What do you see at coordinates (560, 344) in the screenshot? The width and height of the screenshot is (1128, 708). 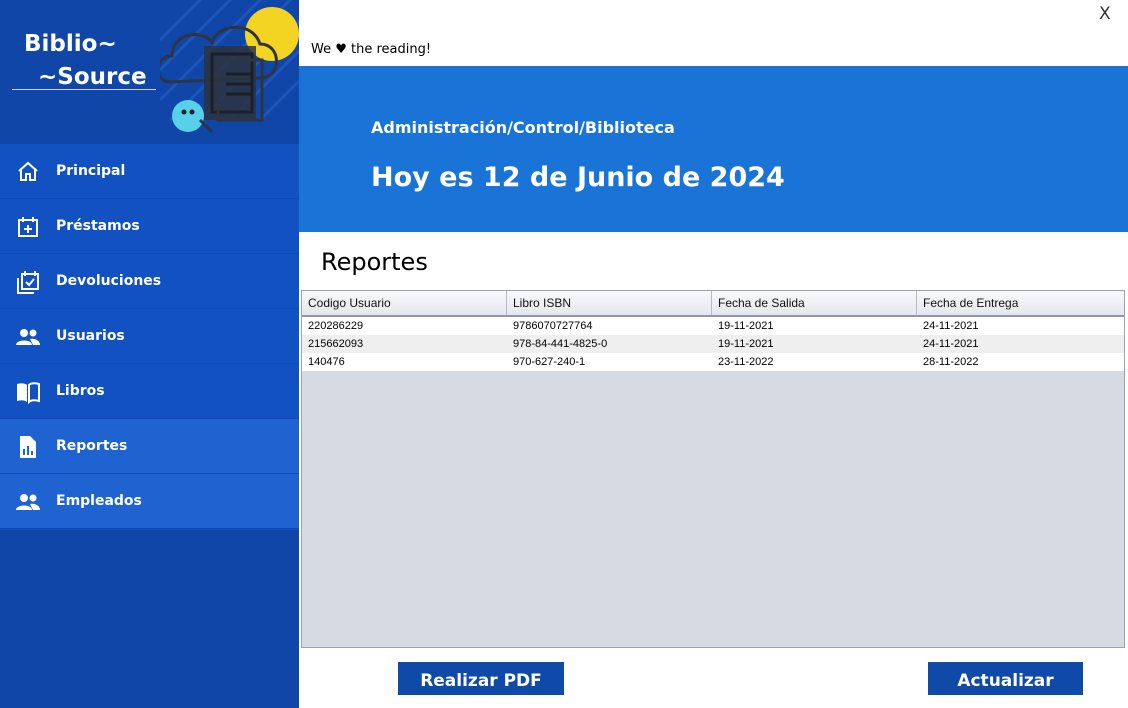 I see `table-cell: 978-84-441-4825-0` at bounding box center [560, 344].